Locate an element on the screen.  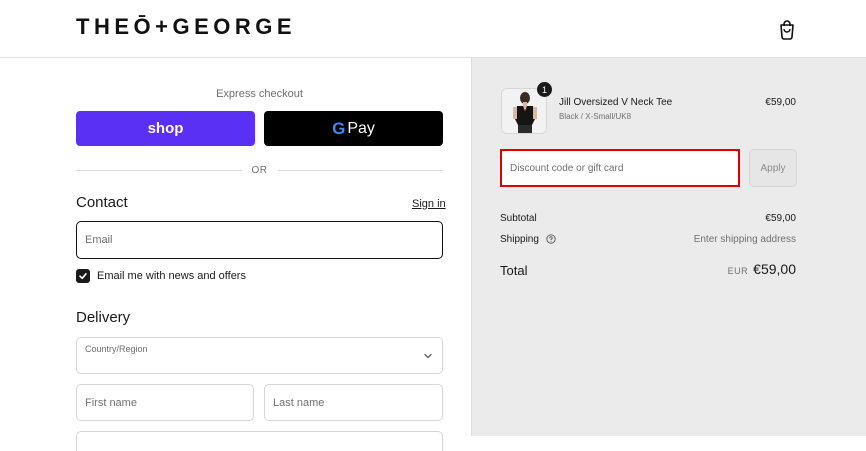
help-circle-icon is located at coordinates (551, 239).